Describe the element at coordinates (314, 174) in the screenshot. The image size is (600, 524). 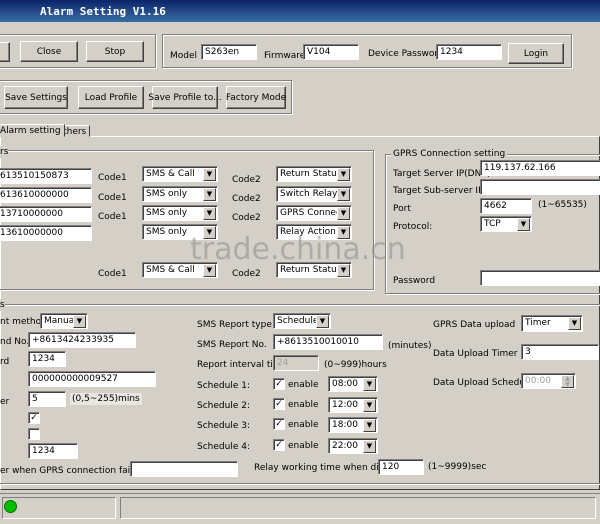
I see `code2-select: Return Status S ▼` at that location.